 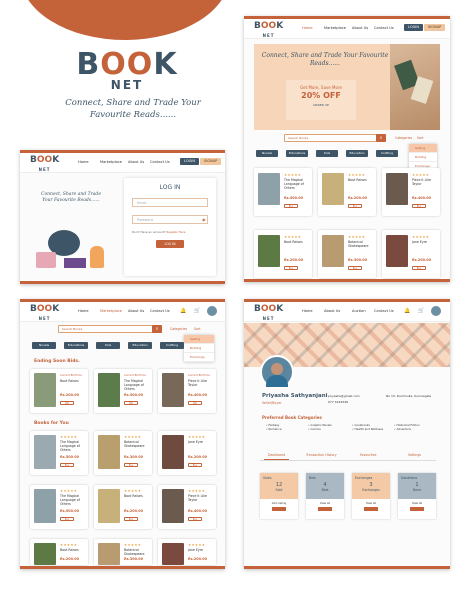 What do you see at coordinates (321, 105) in the screenshot?
I see `promo-cta: ORDER UP` at bounding box center [321, 105].